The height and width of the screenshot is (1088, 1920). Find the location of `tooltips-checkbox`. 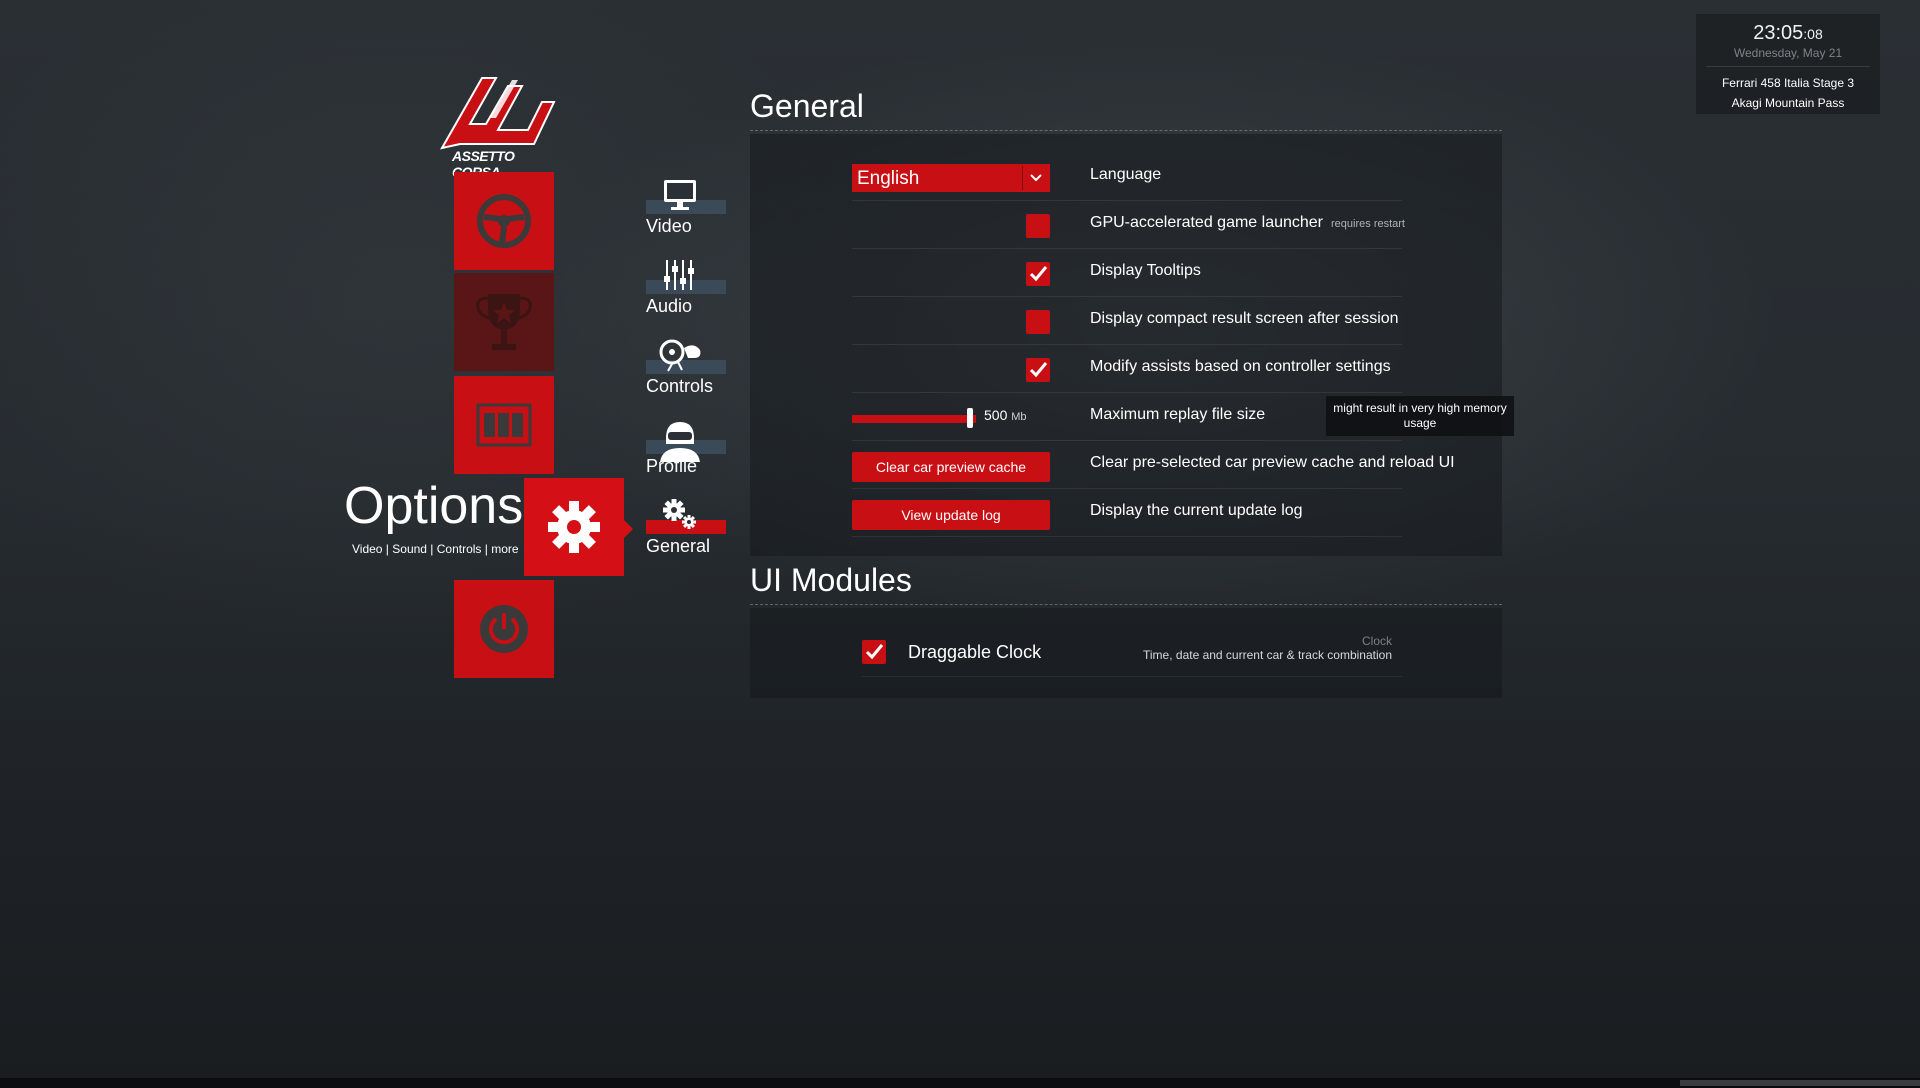

tooltips-checkbox is located at coordinates (1038, 274).